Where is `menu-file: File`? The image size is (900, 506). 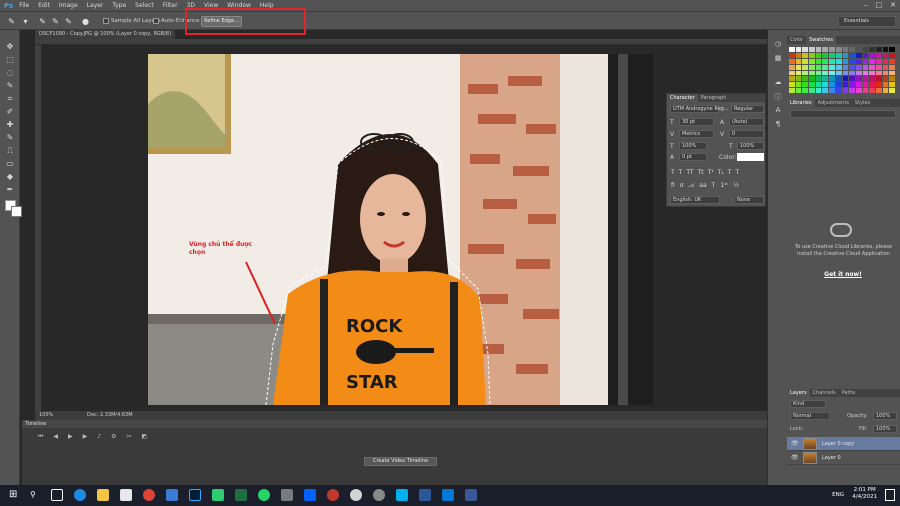
menu-file: File is located at coordinates (24, 5).